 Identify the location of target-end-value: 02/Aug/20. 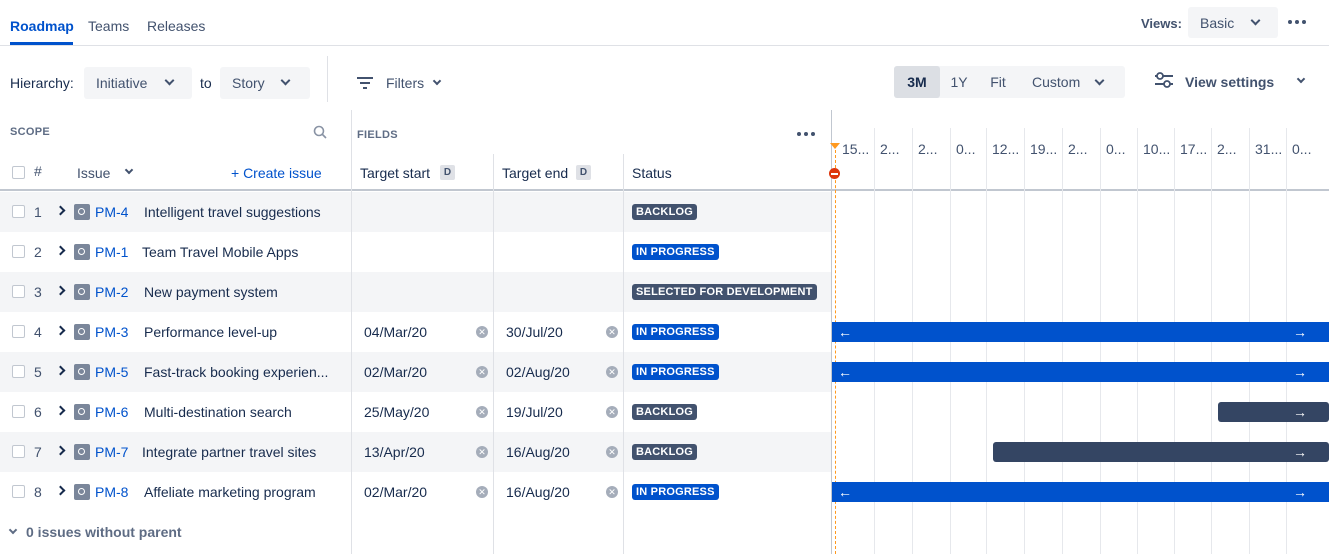
(538, 372).